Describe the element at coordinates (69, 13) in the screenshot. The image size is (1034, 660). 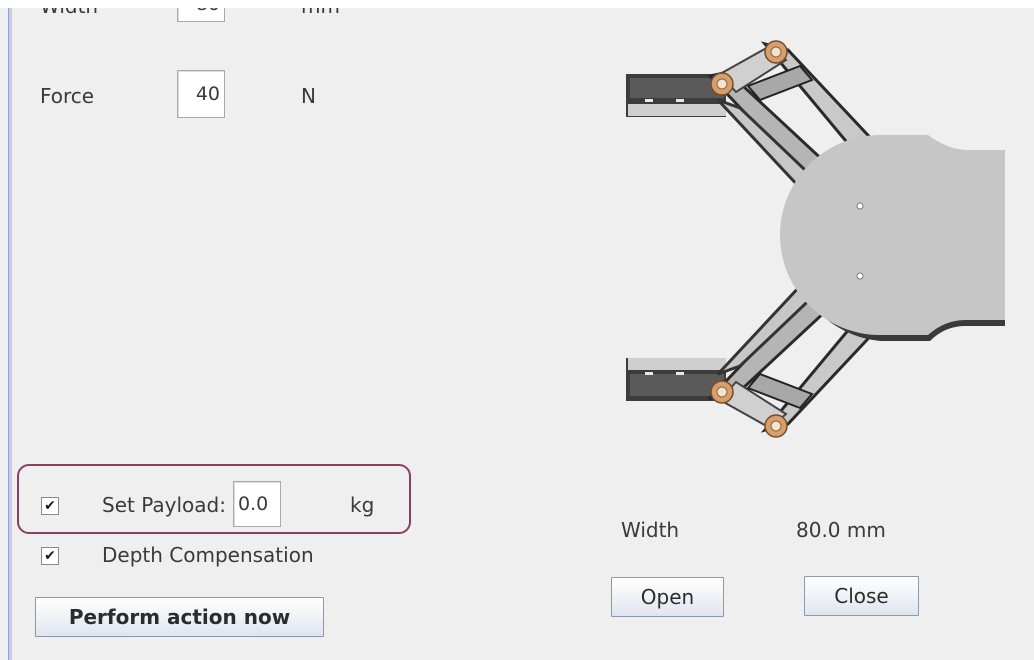
I see `width-label: Width` at that location.